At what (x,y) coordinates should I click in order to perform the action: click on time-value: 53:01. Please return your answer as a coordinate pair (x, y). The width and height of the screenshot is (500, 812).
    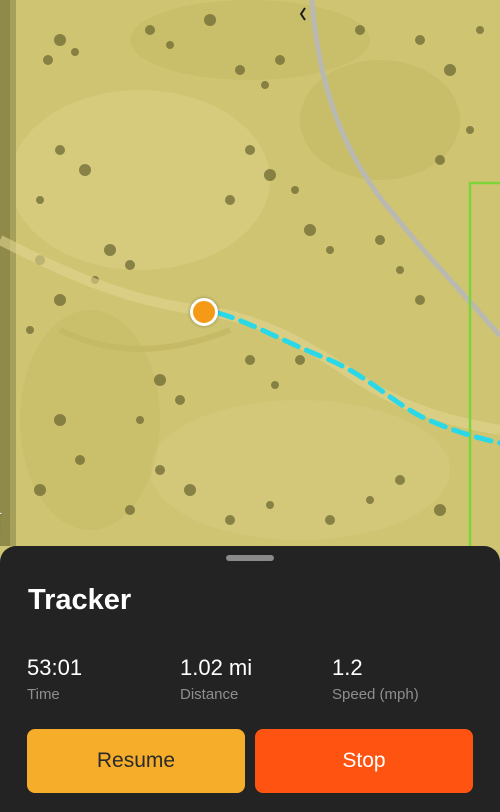
    Looking at the image, I should click on (55, 667).